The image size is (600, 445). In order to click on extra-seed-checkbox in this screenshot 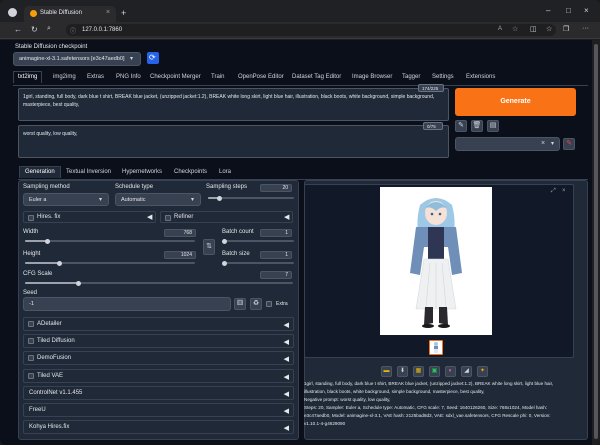, I will do `click(269, 304)`.